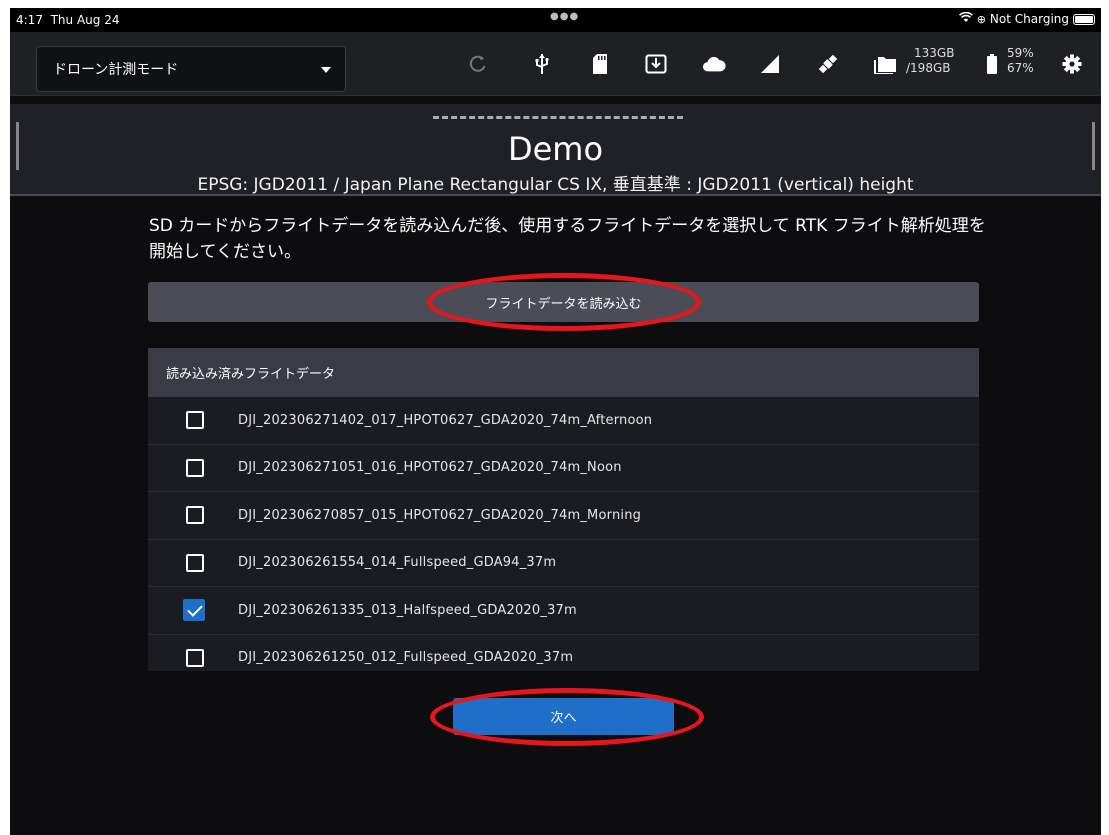 The image size is (1109, 835). What do you see at coordinates (194, 610) in the screenshot?
I see `checkbox-checked` at bounding box center [194, 610].